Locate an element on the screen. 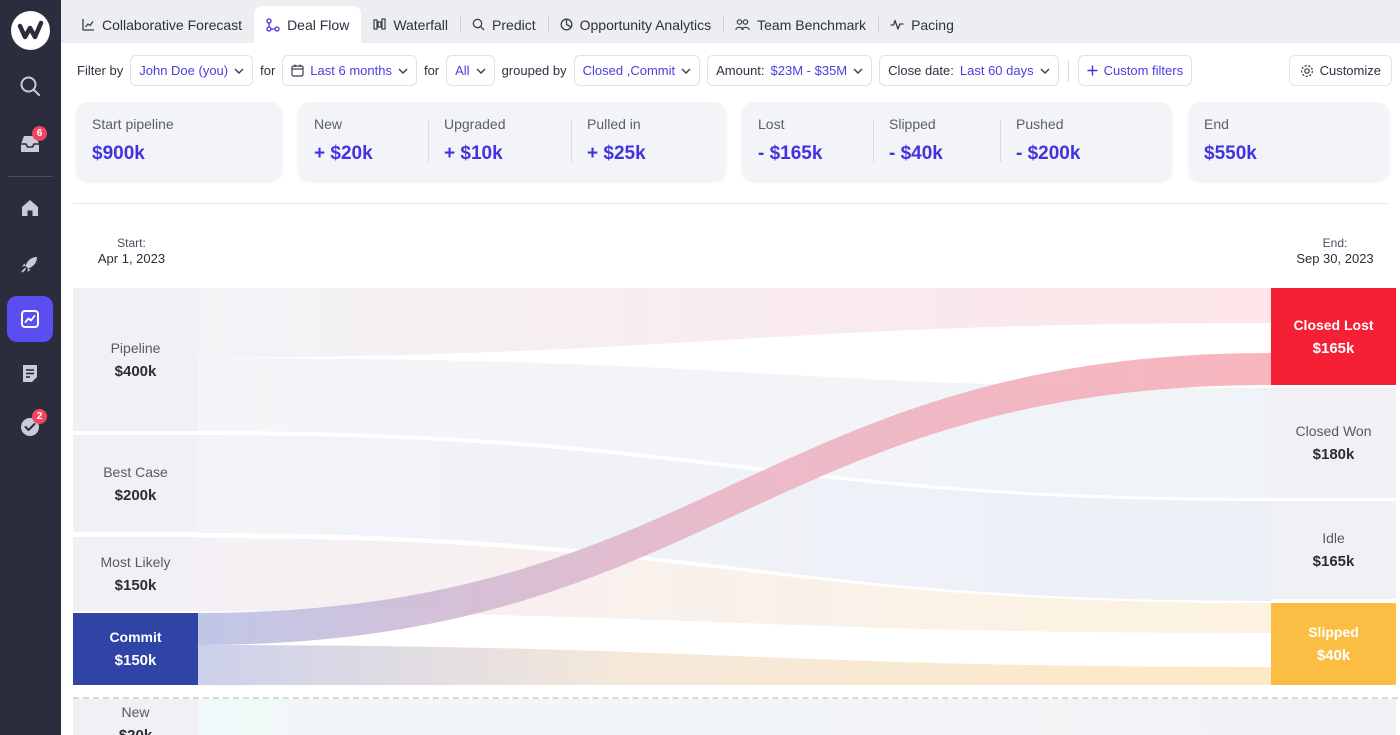 The height and width of the screenshot is (735, 1400). inbox-badge: 6 is located at coordinates (39, 133).